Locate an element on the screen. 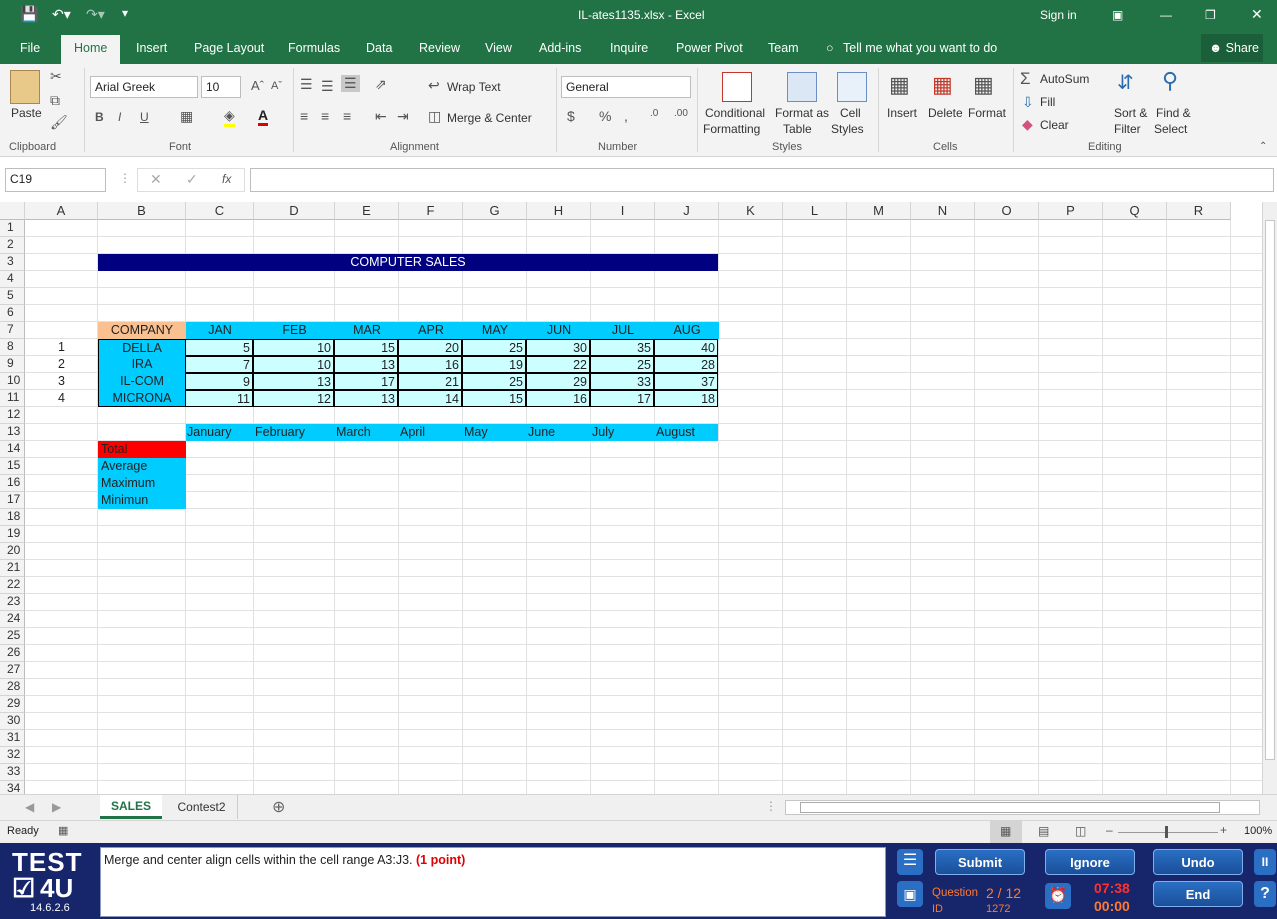  column-header-e: E is located at coordinates (367, 211).